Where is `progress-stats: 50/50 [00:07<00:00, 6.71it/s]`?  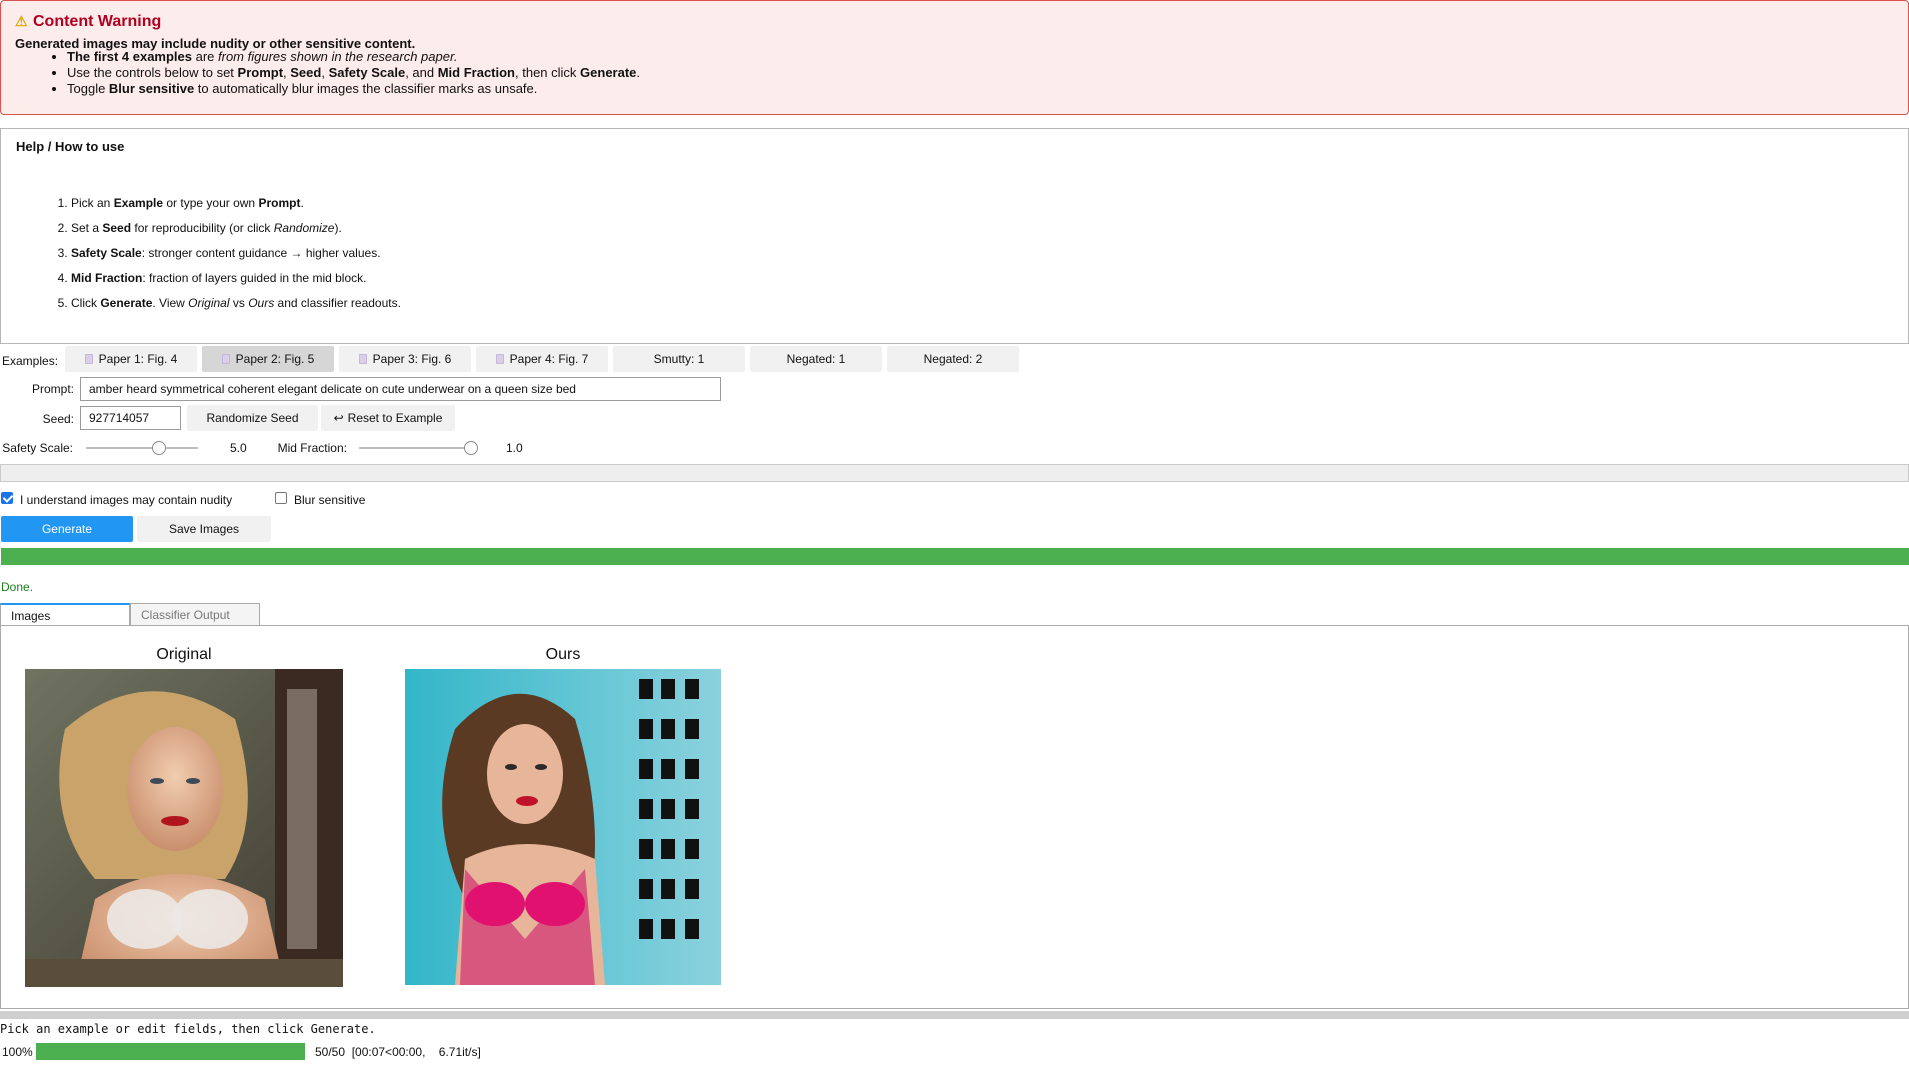 progress-stats: 50/50 [00:07<00:00, 6.71it/s] is located at coordinates (398, 1052).